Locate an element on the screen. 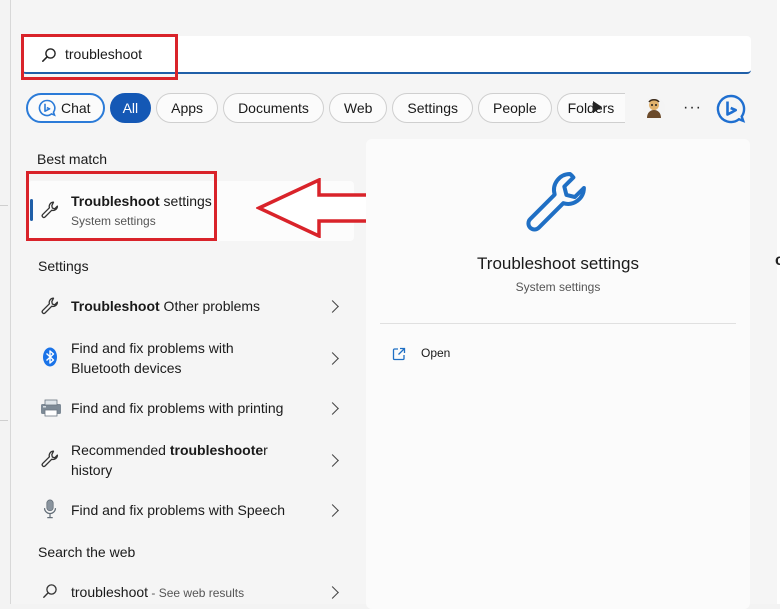  settings-item-troubleshoot-other: Troubleshoot Other problems is located at coordinates (191, 306).